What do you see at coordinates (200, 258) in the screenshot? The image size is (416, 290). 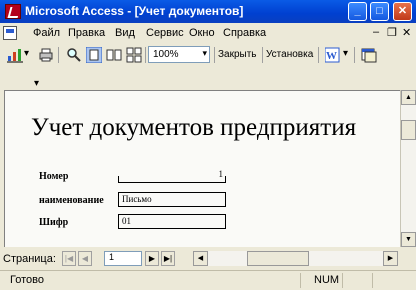 I see `scroll-left-arrow-icon: ◀` at bounding box center [200, 258].